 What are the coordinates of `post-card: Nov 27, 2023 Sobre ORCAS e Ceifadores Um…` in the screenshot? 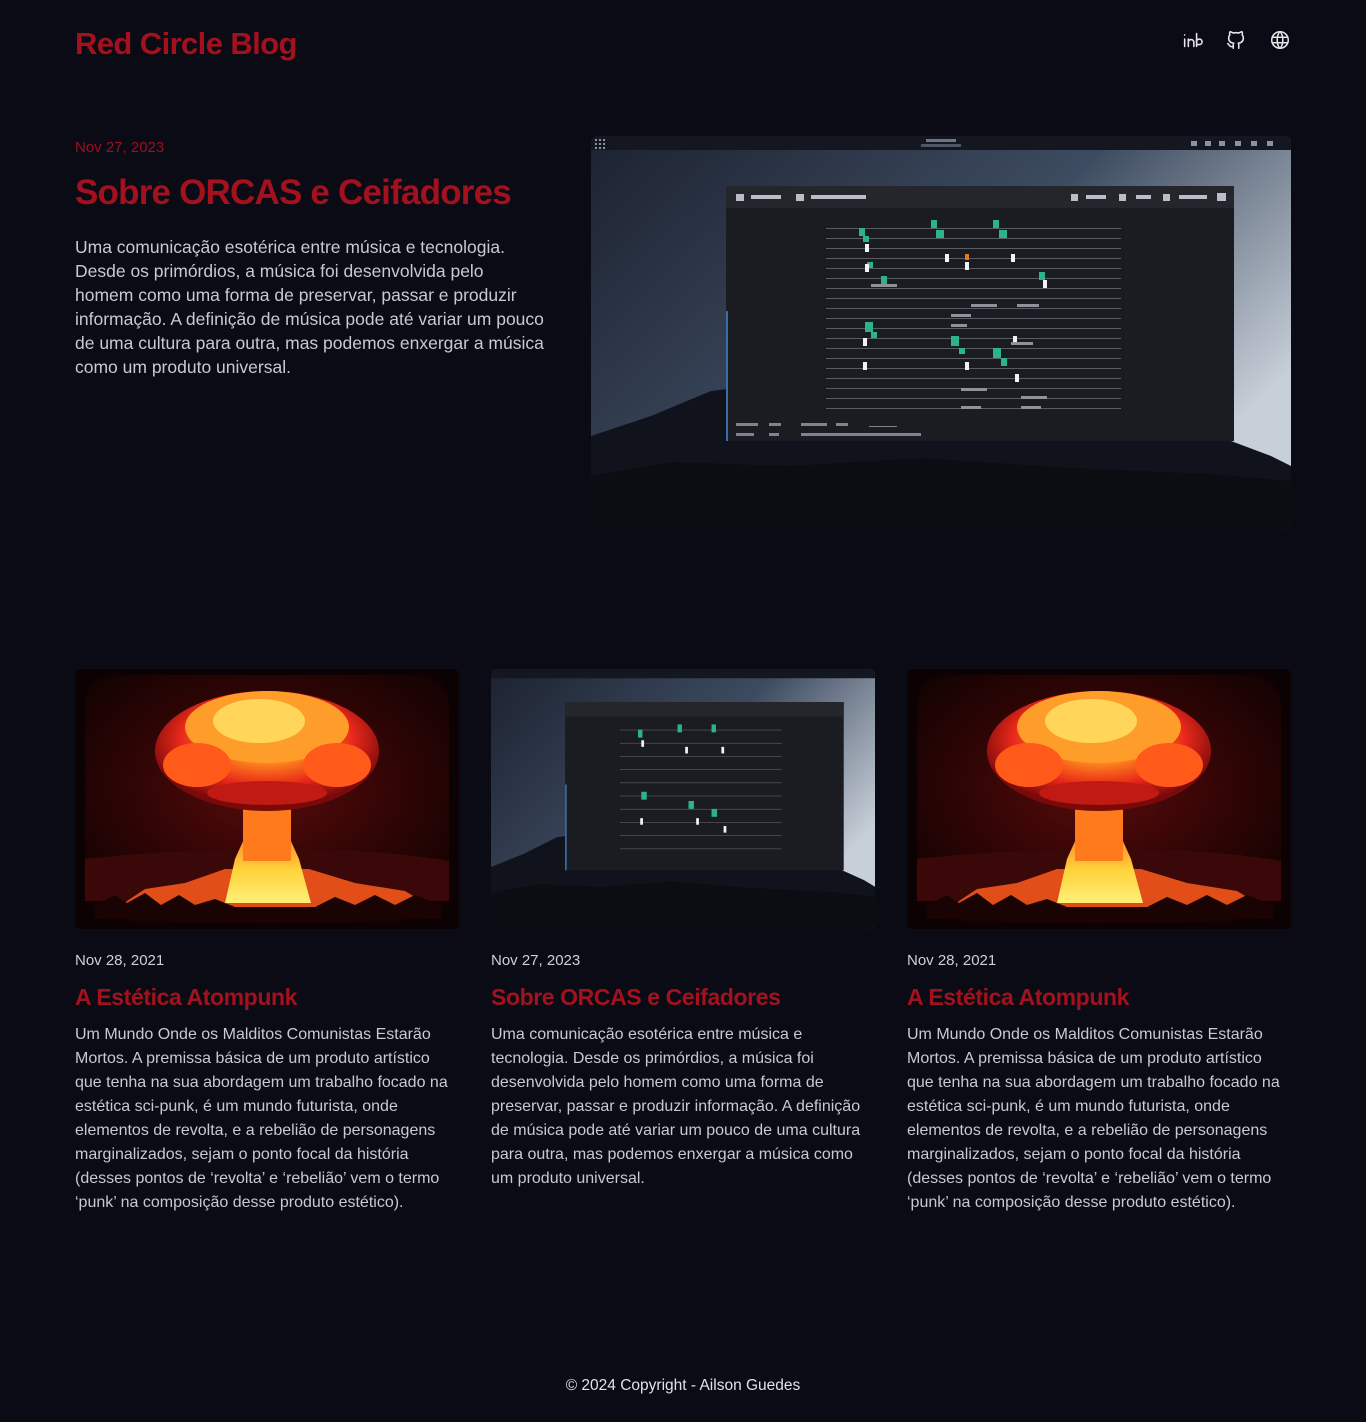 It's located at (683, 942).